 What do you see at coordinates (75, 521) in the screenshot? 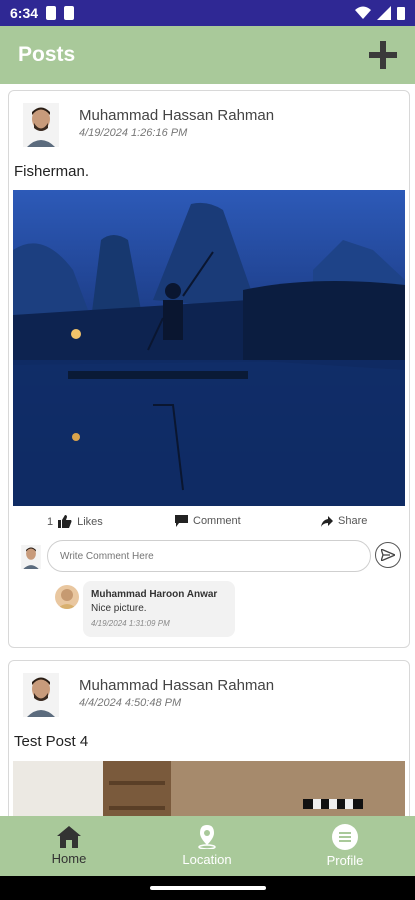
I see `like-button: 1 Likes` at bounding box center [75, 521].